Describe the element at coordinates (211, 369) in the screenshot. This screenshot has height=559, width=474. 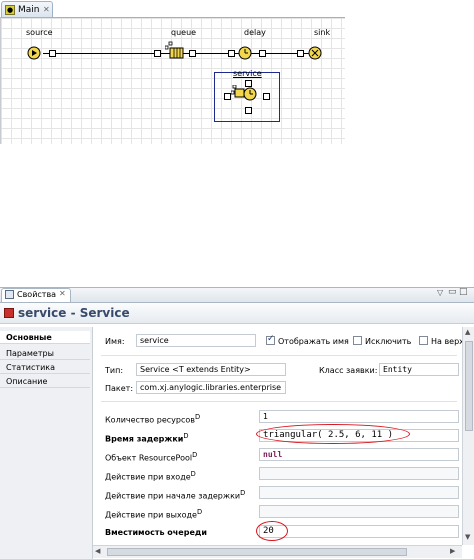
I see `type-field: Service <T extends Entity>` at that location.